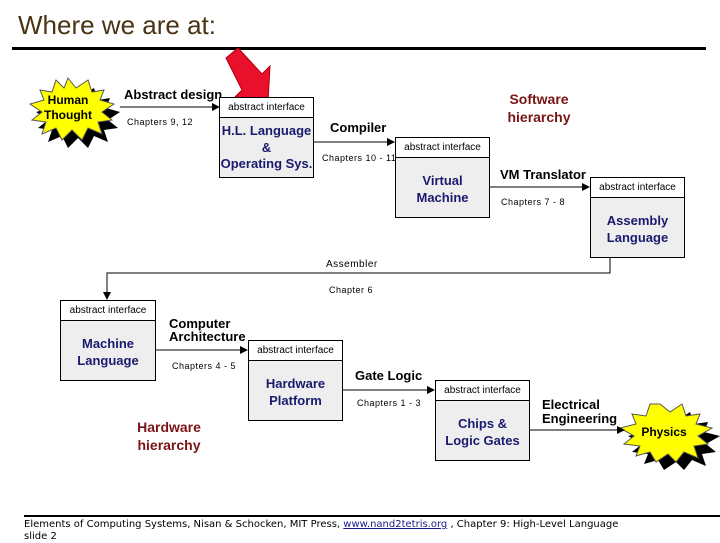  I want to click on gate-logic-chapters: Chapters 1 - 3, so click(389, 403).